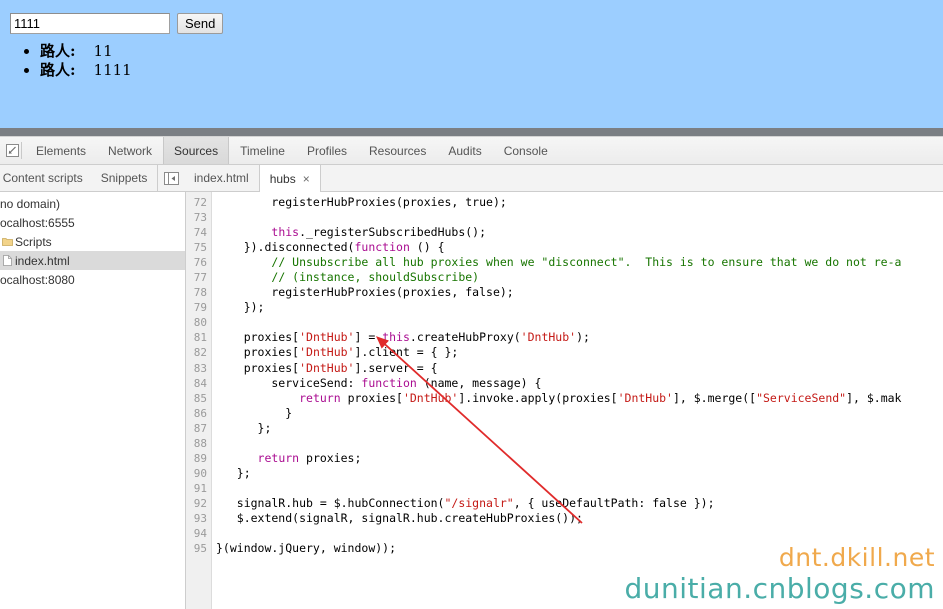 The height and width of the screenshot is (609, 943). What do you see at coordinates (10, 150) in the screenshot?
I see `inspect-element-icon` at bounding box center [10, 150].